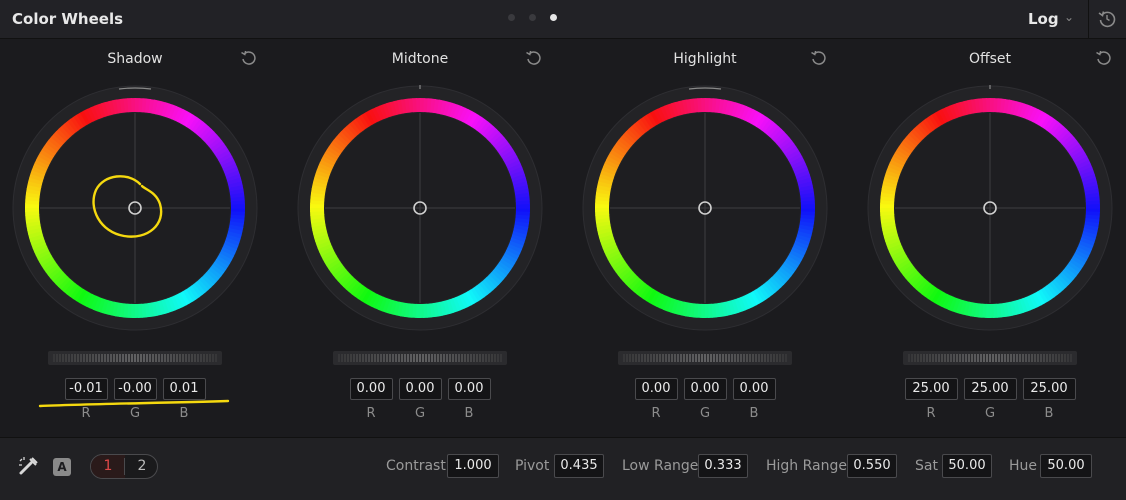 The height and width of the screenshot is (500, 1126). What do you see at coordinates (184, 389) in the screenshot?
I see `value-field-b: 0.01` at bounding box center [184, 389].